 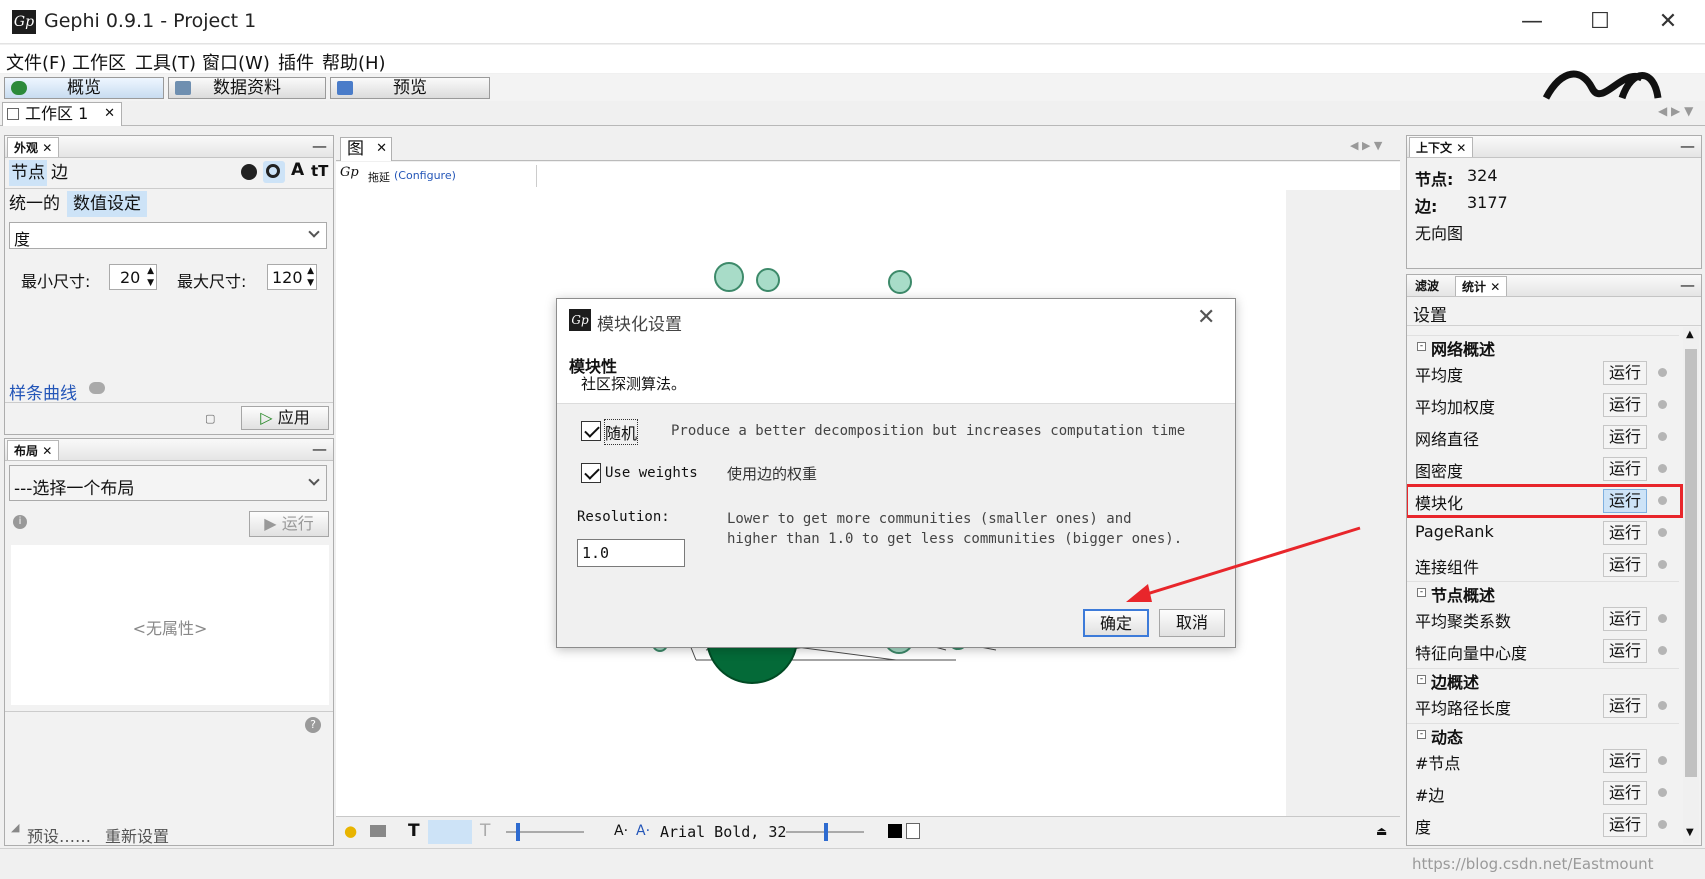 What do you see at coordinates (651, 473) in the screenshot?
I see `use-weights-label: Use weights` at bounding box center [651, 473].